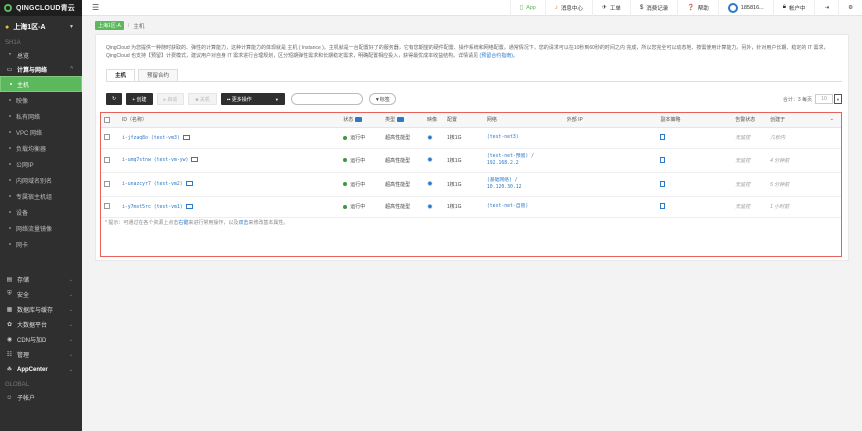 This screenshot has height=431, width=862. I want to click on sidebar-item-management: ☷ 管理 ⌄, so click(41, 354).